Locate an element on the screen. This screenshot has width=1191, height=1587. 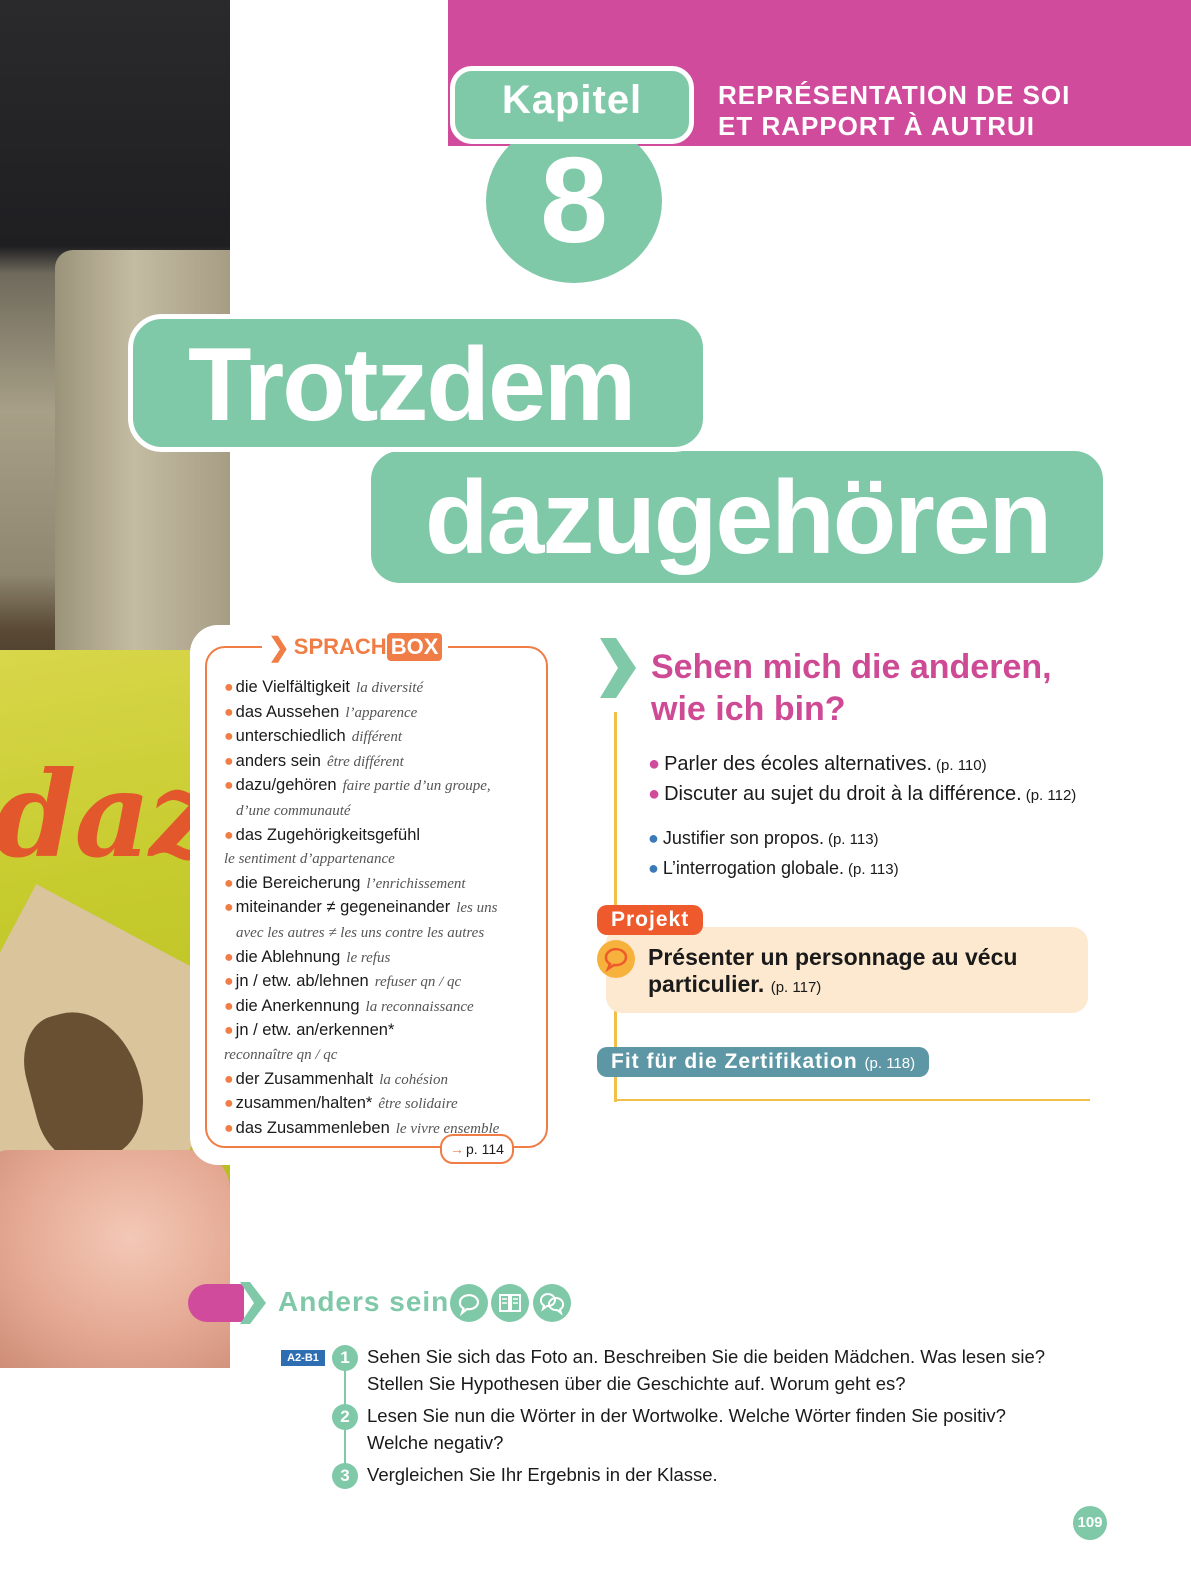
question-title-line-2: wie ich bin? is located at coordinates (748, 709).